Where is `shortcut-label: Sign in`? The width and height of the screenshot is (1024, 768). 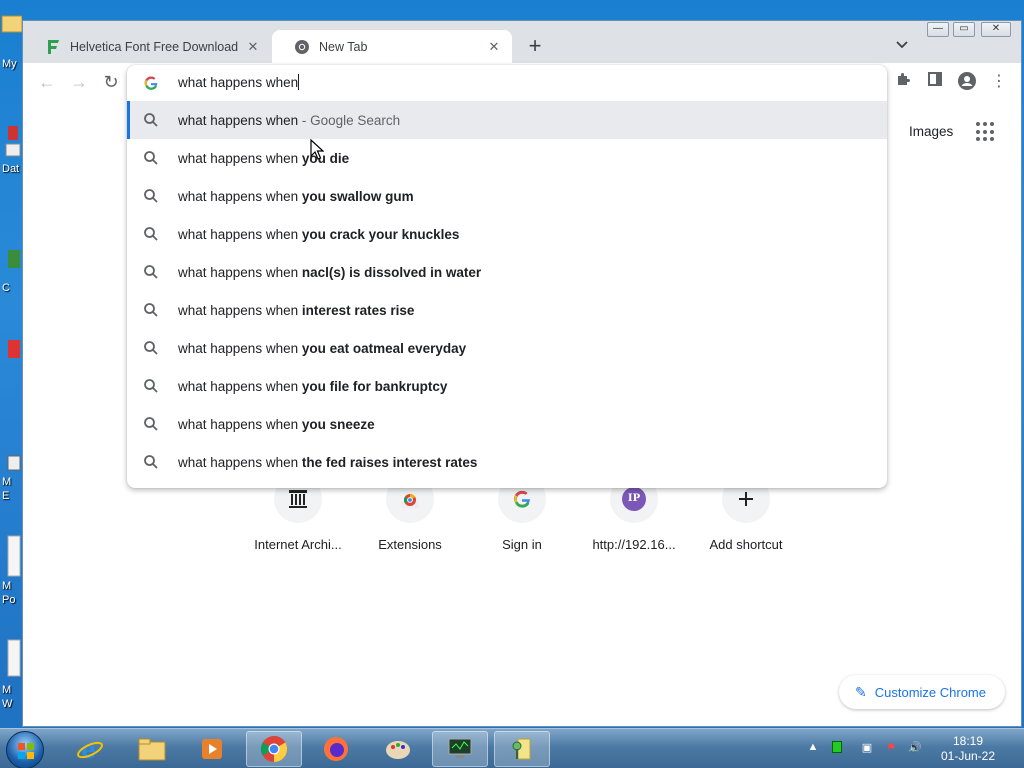 shortcut-label: Sign in is located at coordinates (522, 544).